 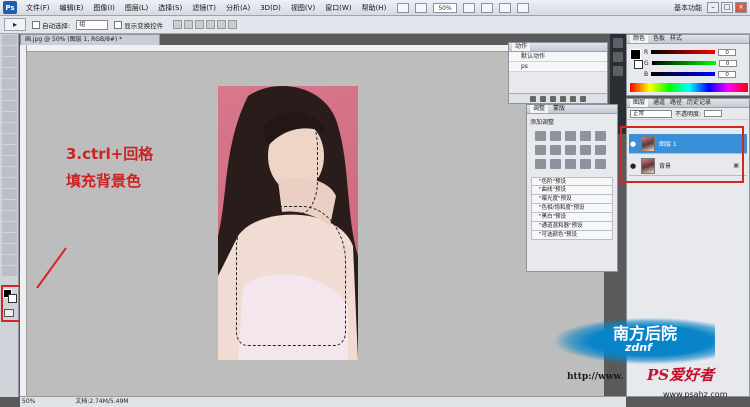 I want to click on photo-filter-icon, so click(x=585, y=150).